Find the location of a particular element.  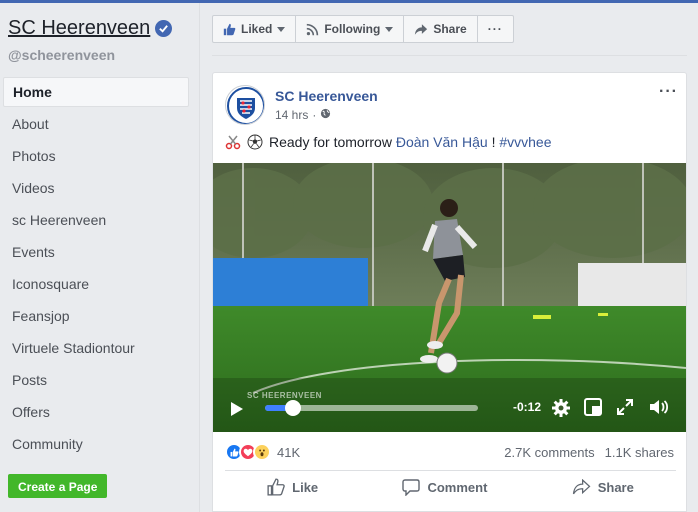

sidebar-item-events: Events is located at coordinates (96, 253).